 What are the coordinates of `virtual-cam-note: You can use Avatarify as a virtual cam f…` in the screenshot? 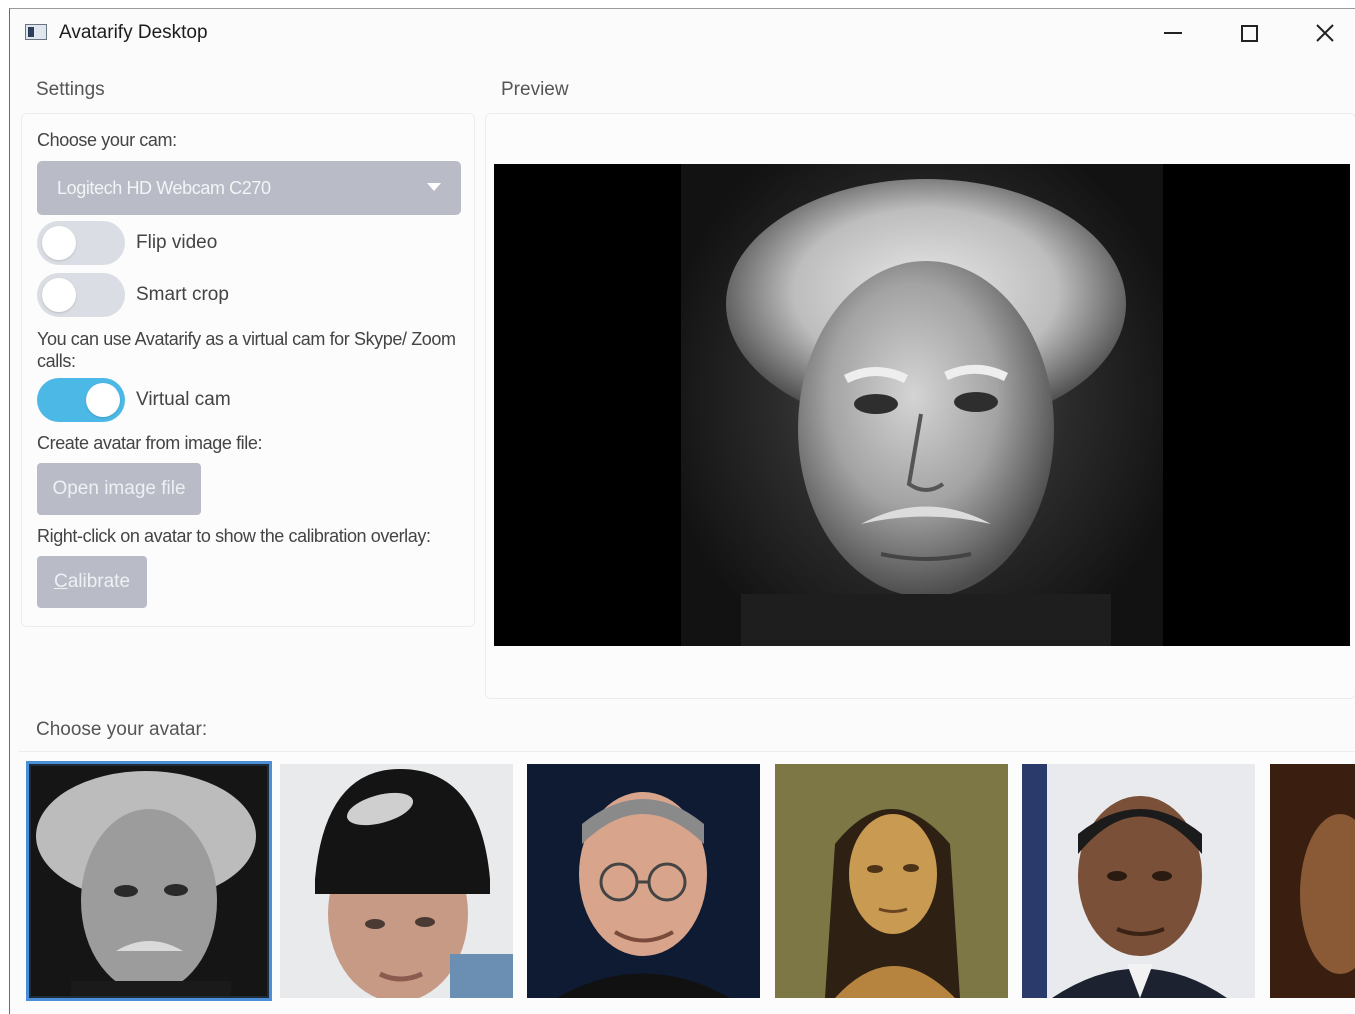 It's located at (246, 350).